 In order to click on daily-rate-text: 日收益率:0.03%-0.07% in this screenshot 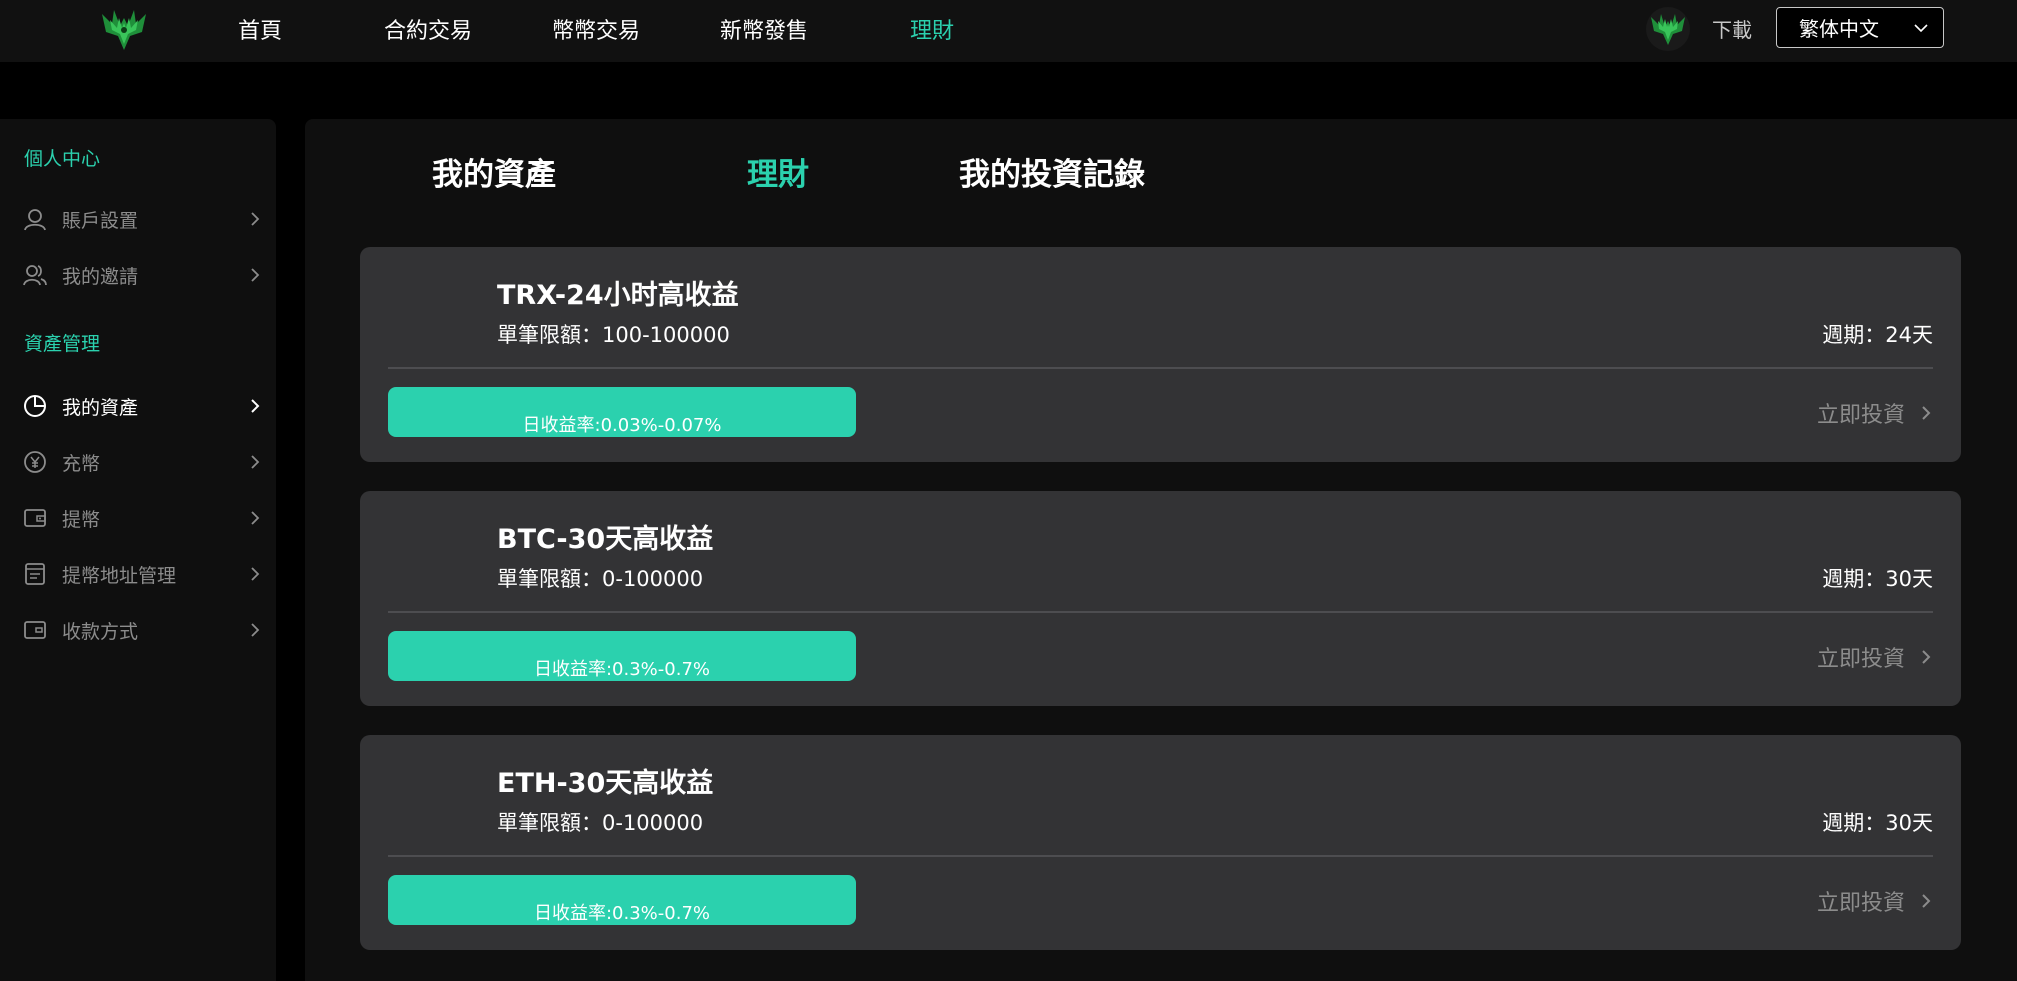, I will do `click(622, 425)`.